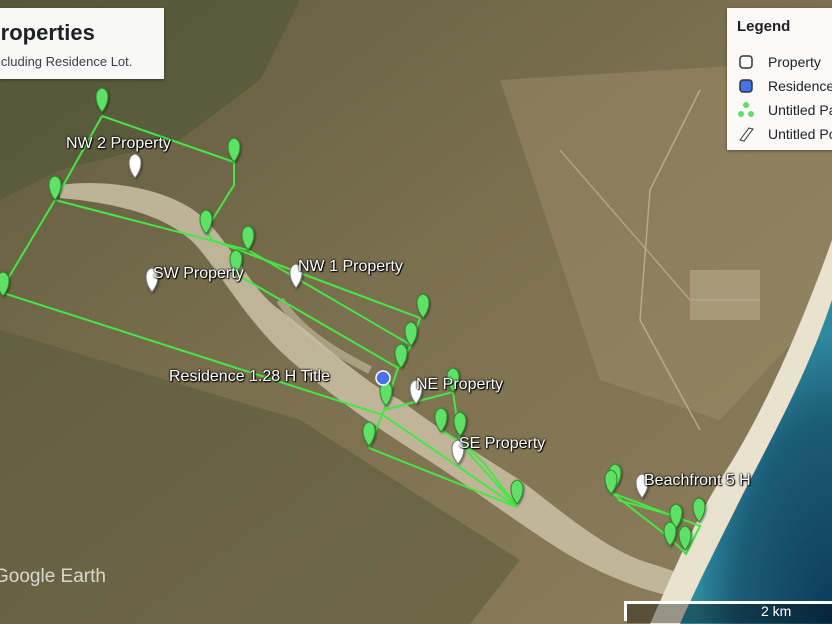 Image resolution: width=832 pixels, height=624 pixels. Describe the element at coordinates (800, 134) in the screenshot. I see `legend-label: Untitled Polygon` at that location.